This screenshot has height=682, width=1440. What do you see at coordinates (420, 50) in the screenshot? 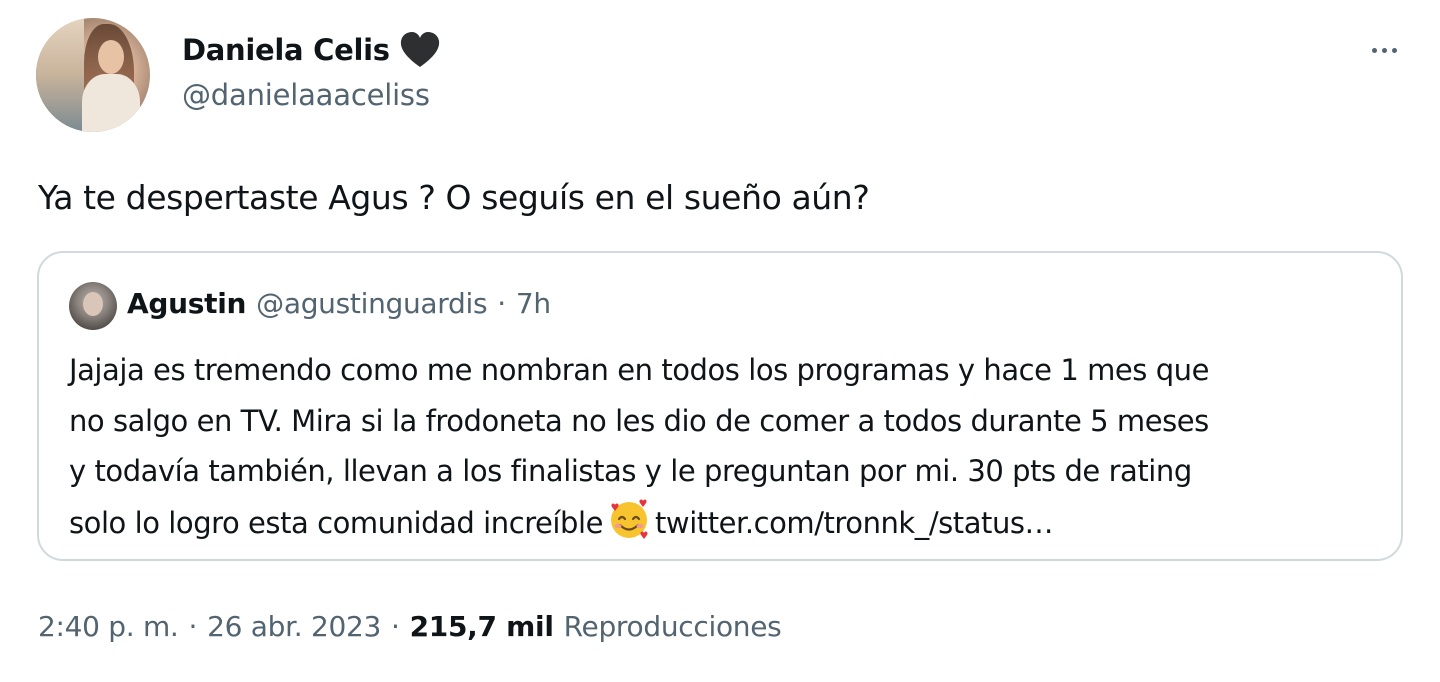
I see `black-heart-icon` at bounding box center [420, 50].